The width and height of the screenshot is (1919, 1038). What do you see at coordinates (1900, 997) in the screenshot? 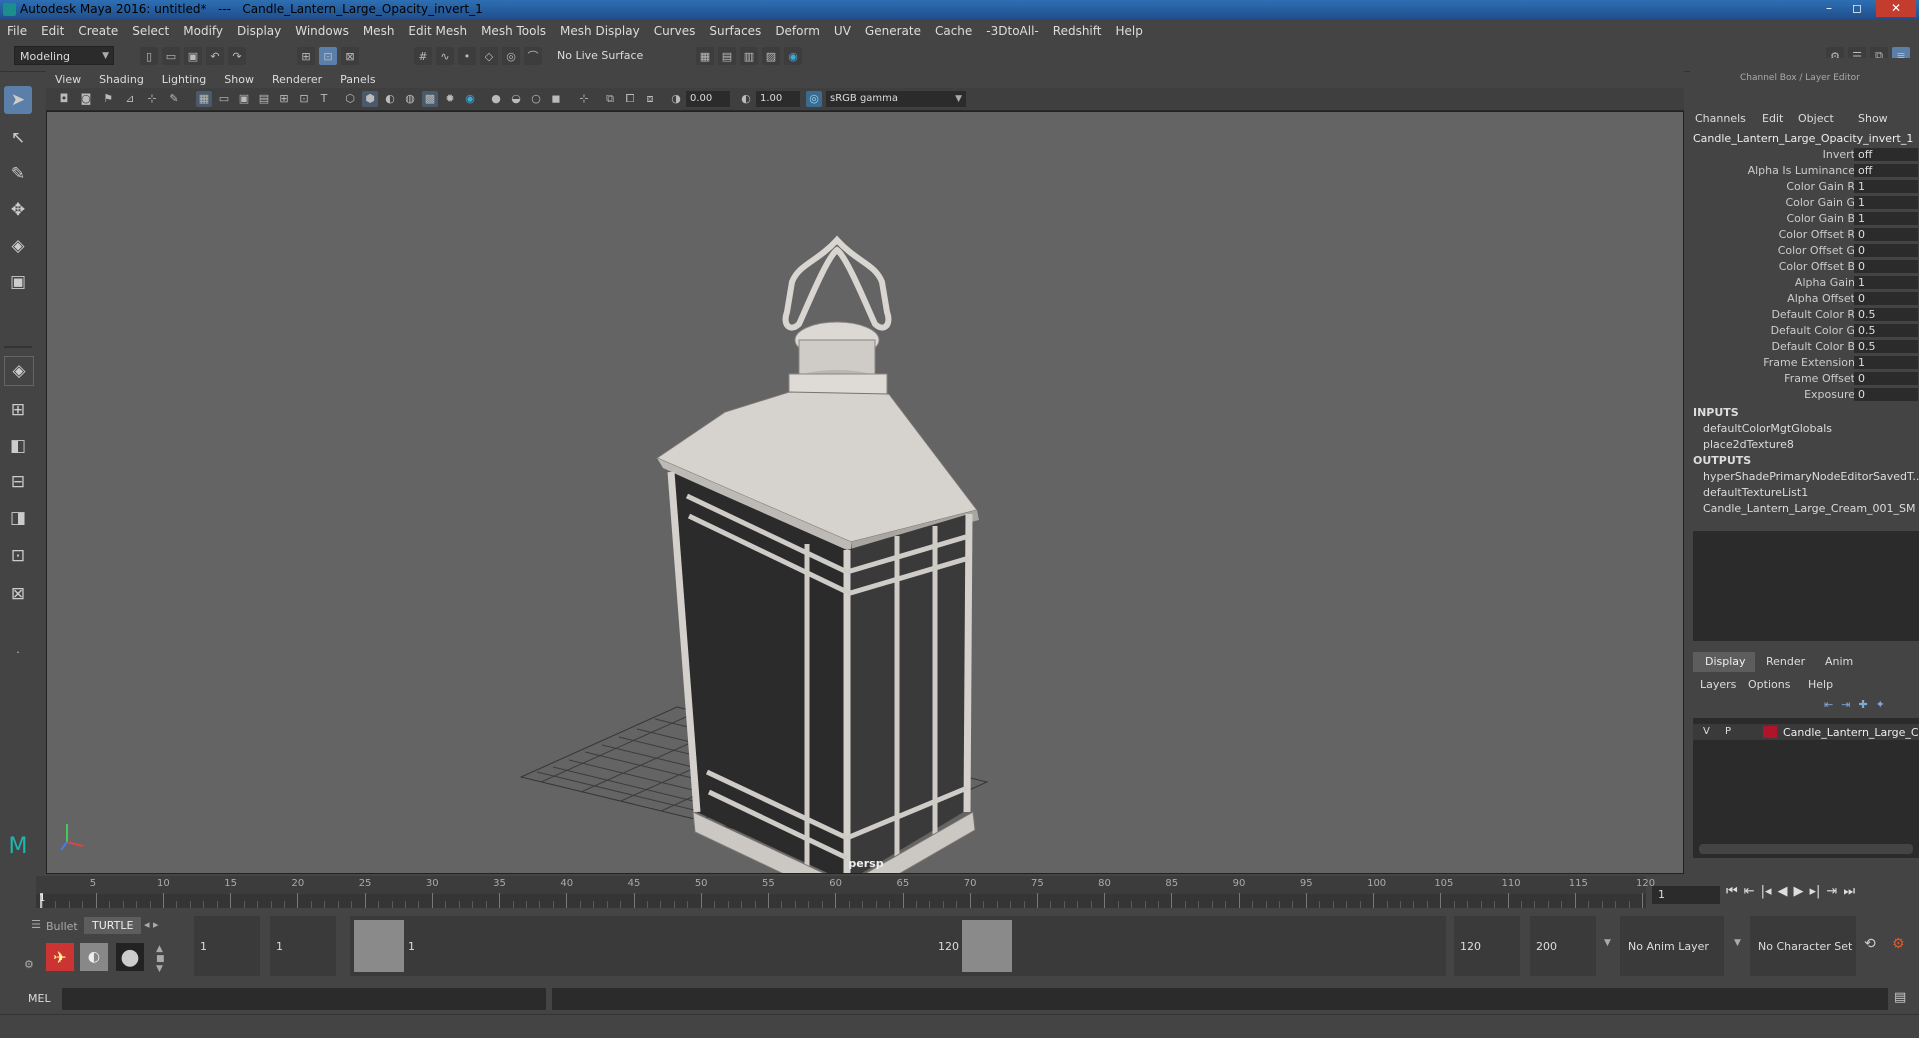
I see `script-editor-icon: ▤` at bounding box center [1900, 997].